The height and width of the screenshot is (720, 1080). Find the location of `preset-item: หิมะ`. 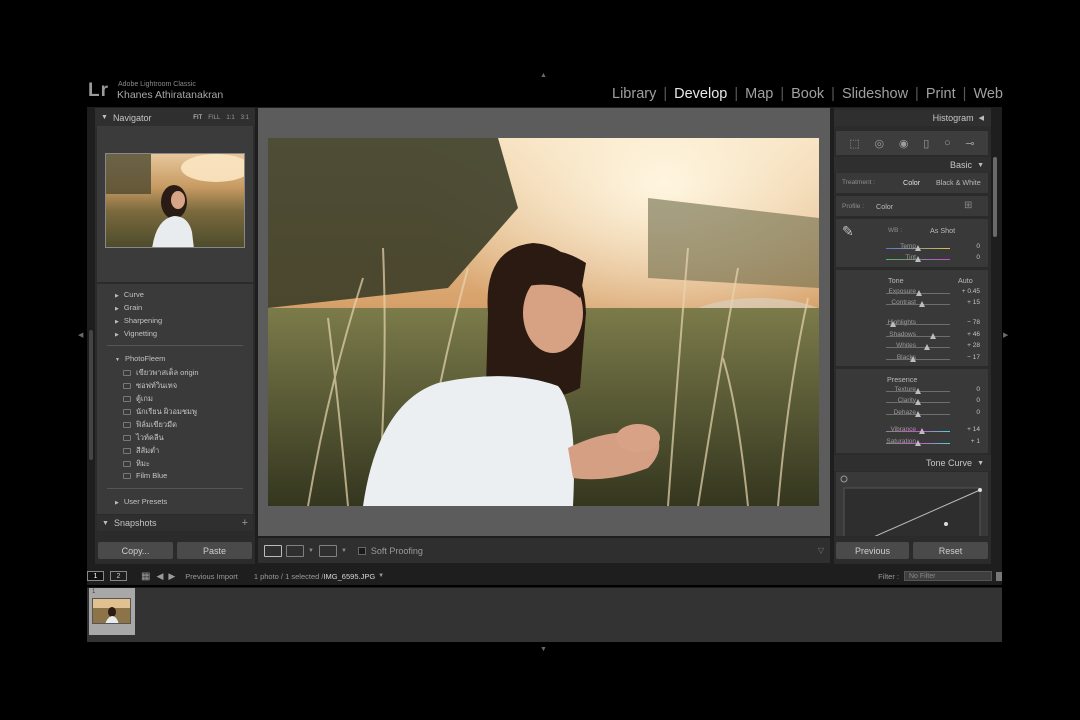

preset-item: หิมะ is located at coordinates (136, 464).